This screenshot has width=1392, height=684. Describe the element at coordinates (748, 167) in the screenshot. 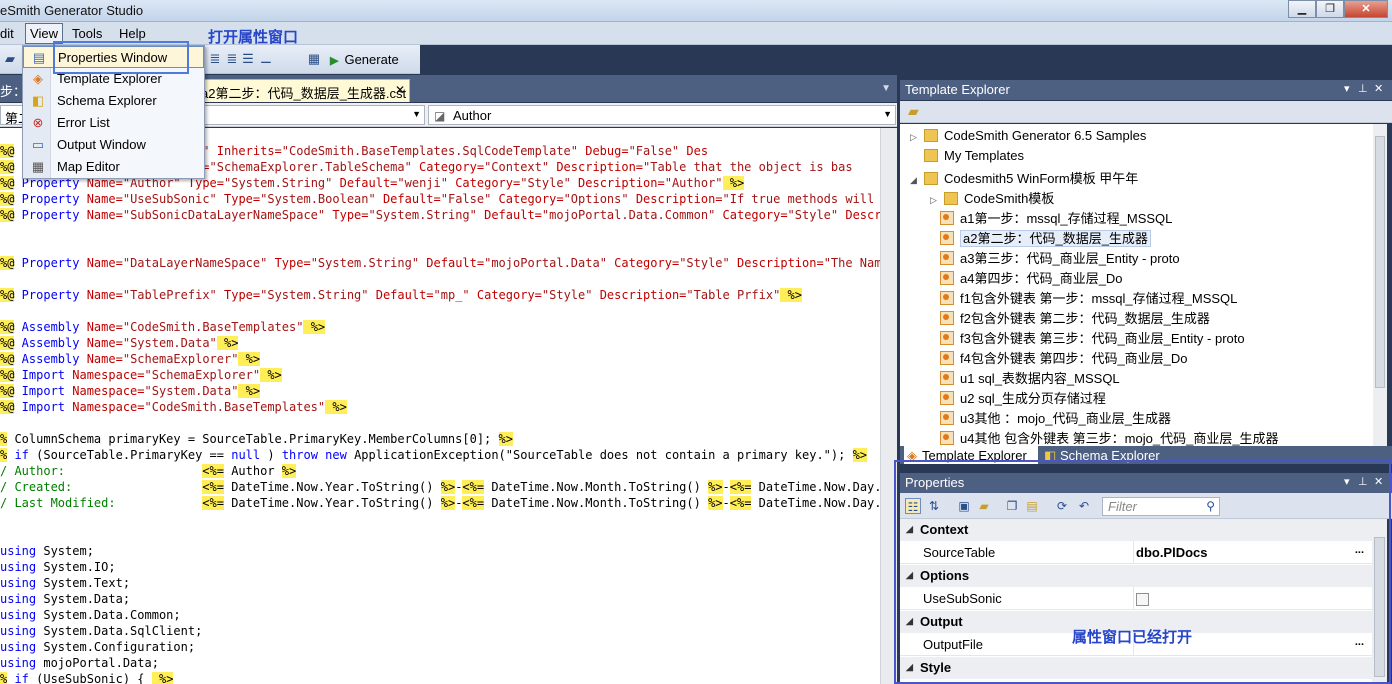

I see `code-token: "Table that the object is bas` at that location.